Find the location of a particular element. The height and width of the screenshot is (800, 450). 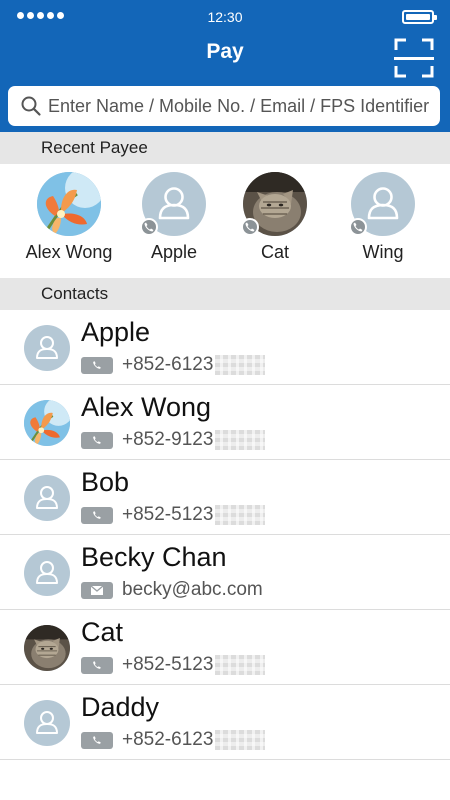

recent-payee-header: Recent Payee is located at coordinates (225, 148).